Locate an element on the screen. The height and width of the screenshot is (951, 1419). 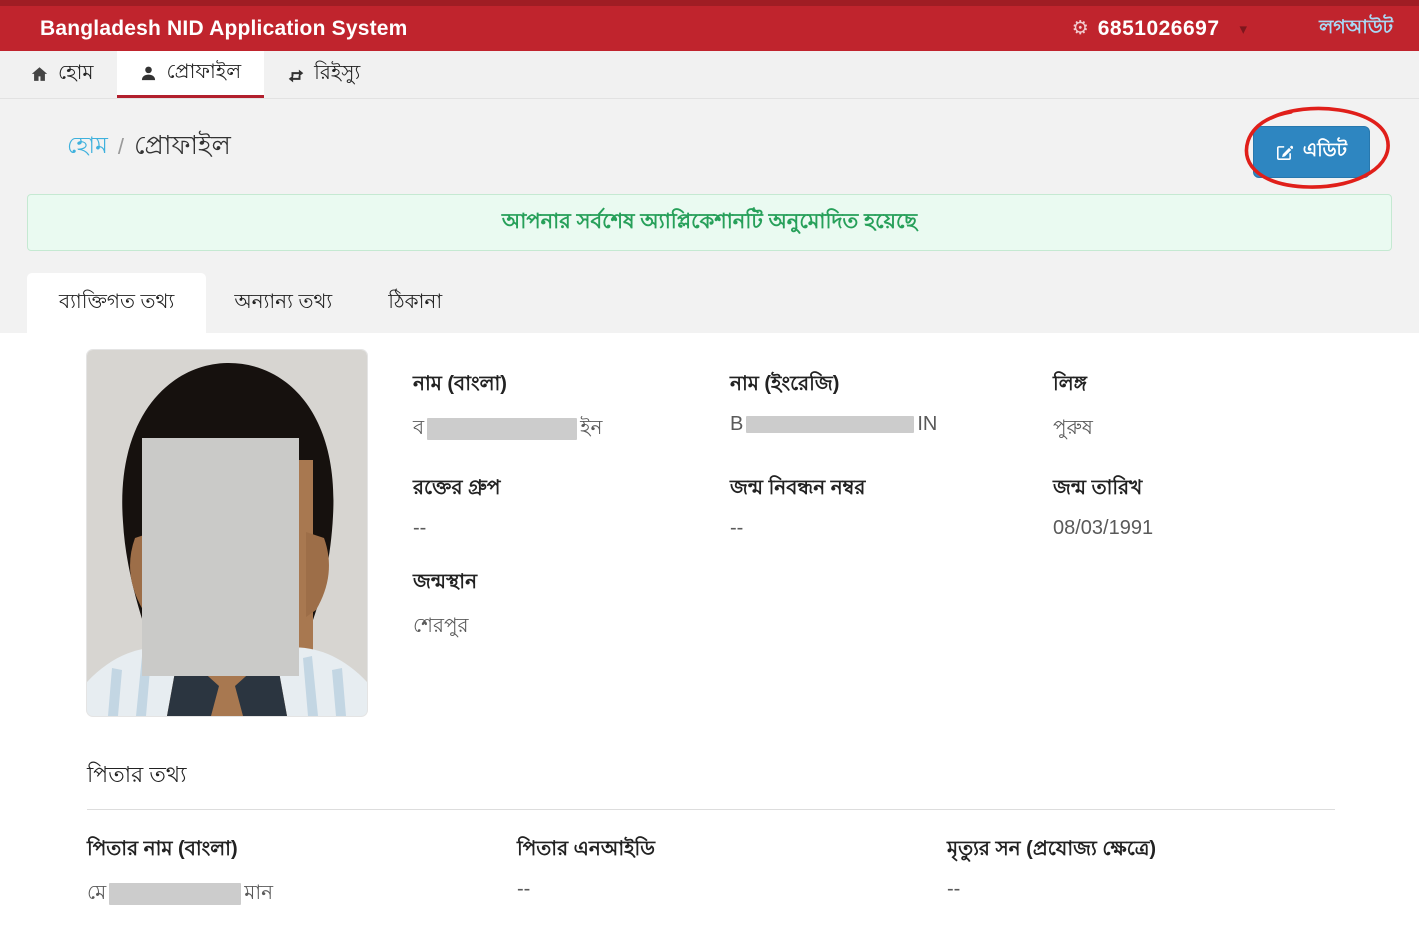
main-nav: হোম প্রোফাইল রিইস্যু is located at coordinates (709, 75).